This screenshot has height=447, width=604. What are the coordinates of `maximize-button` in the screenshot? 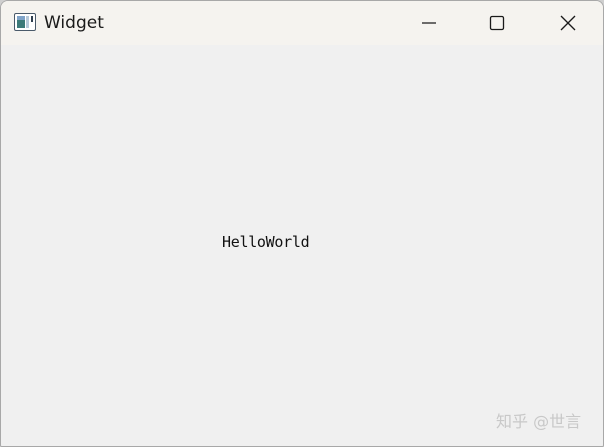 It's located at (497, 23).